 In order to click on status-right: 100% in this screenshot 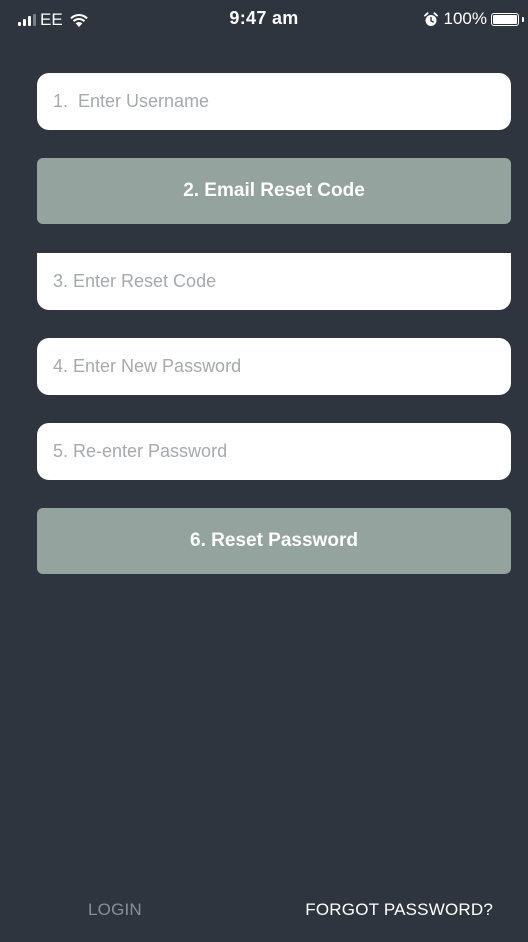, I will do `click(473, 19)`.